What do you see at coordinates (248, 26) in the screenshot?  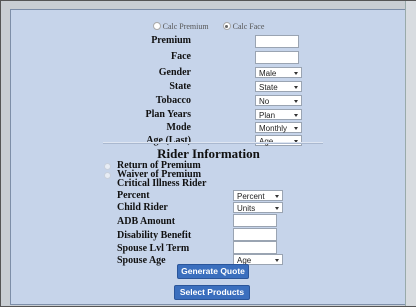 I see `calc-face-label: Calc Face` at bounding box center [248, 26].